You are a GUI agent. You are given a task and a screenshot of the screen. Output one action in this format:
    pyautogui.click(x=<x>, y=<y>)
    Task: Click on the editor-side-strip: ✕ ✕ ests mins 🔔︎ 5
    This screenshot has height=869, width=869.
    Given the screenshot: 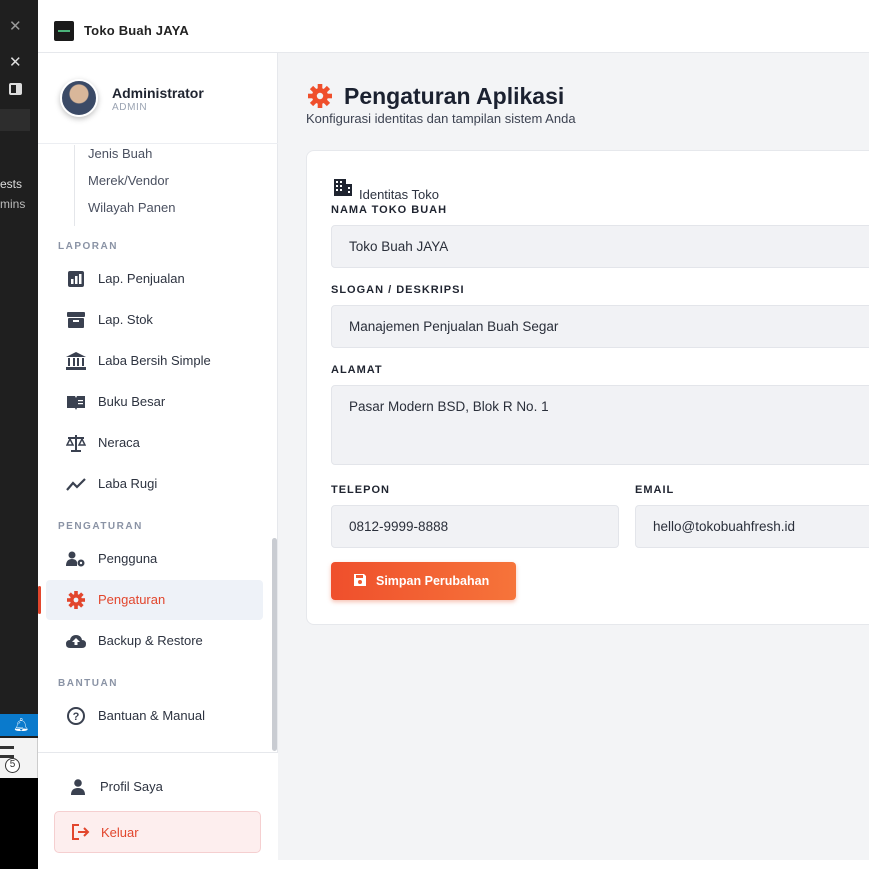 What is the action you would take?
    pyautogui.click(x=19, y=434)
    